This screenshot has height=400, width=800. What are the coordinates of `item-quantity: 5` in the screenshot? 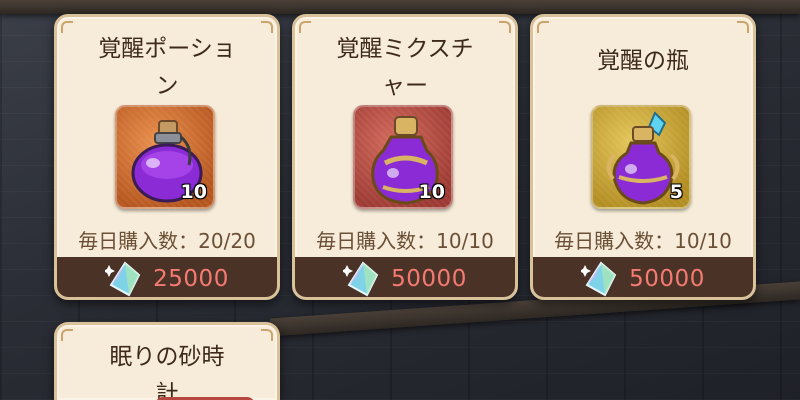 It's located at (676, 192).